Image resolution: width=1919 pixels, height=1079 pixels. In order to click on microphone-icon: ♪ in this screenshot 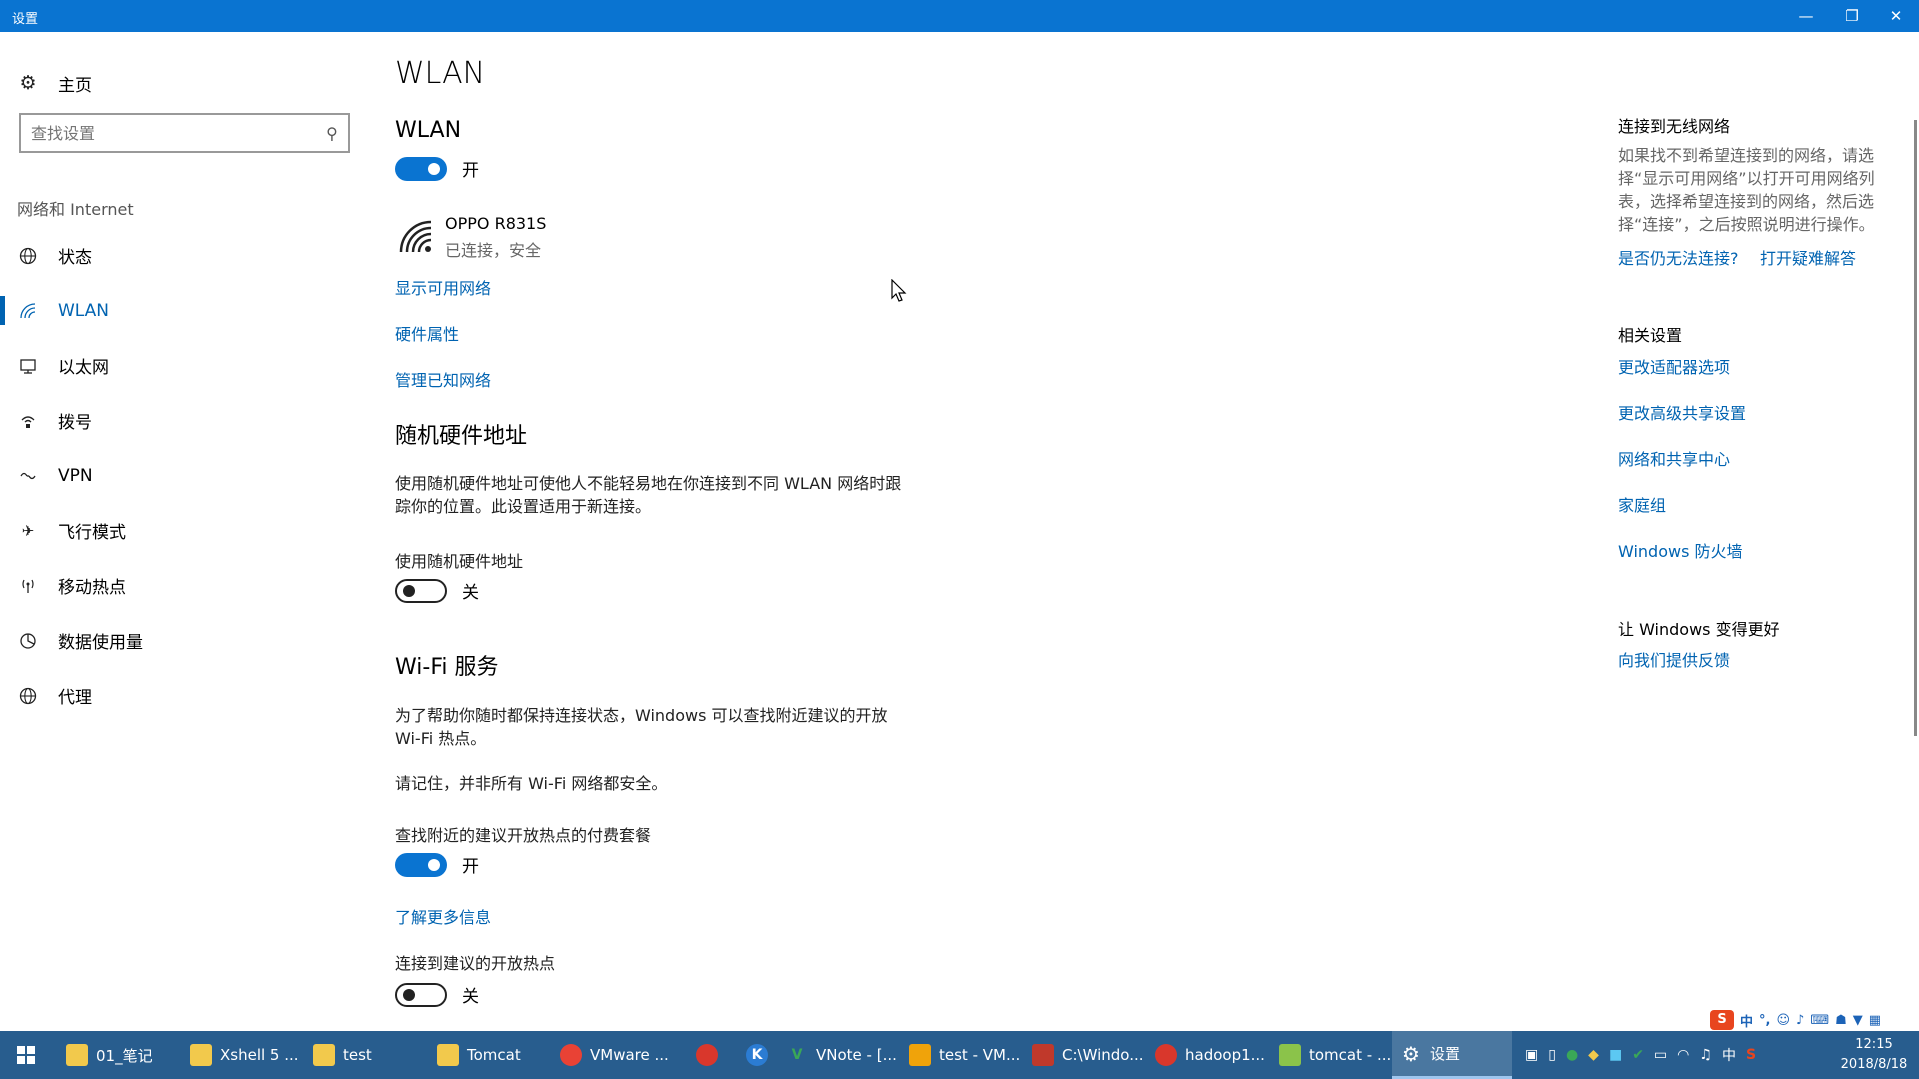, I will do `click(1800, 1020)`.